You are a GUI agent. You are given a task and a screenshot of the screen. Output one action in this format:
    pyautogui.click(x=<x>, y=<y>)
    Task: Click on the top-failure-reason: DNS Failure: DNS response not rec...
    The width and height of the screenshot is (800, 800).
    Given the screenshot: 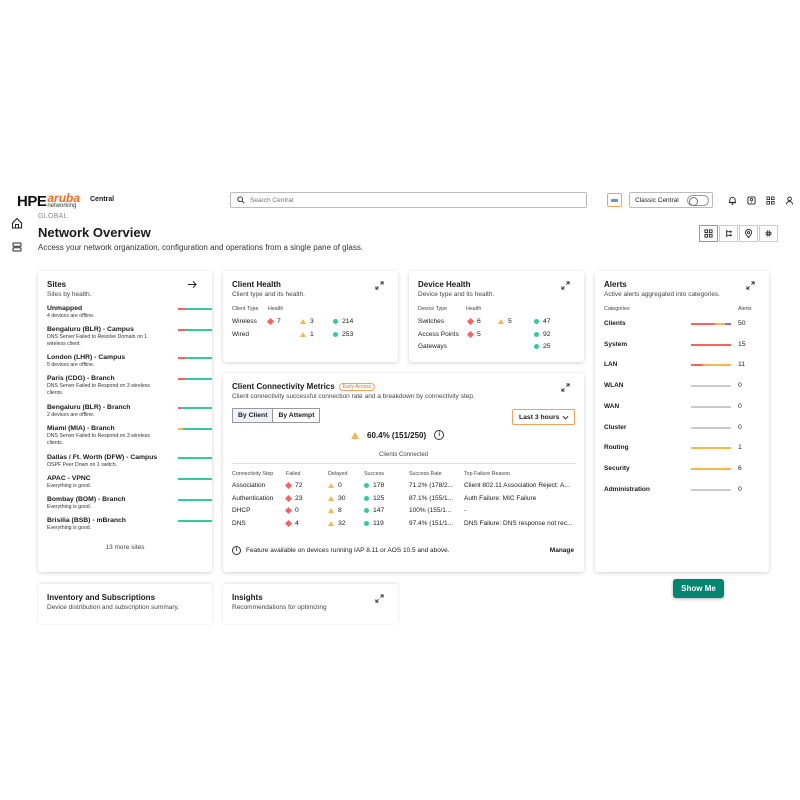 What is the action you would take?
    pyautogui.click(x=520, y=523)
    